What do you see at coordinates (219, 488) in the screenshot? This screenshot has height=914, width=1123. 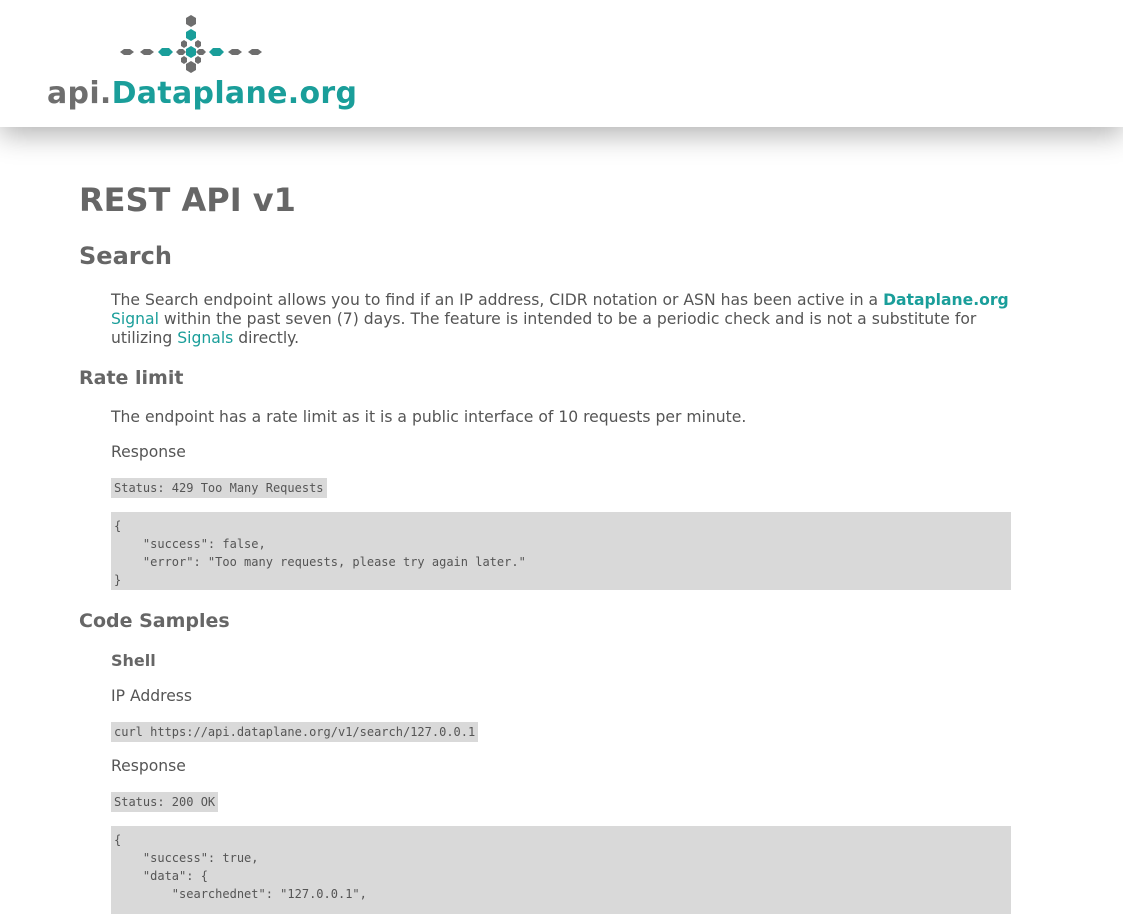 I see `rate-limit-status: Status: 429 Too Many Requests` at bounding box center [219, 488].